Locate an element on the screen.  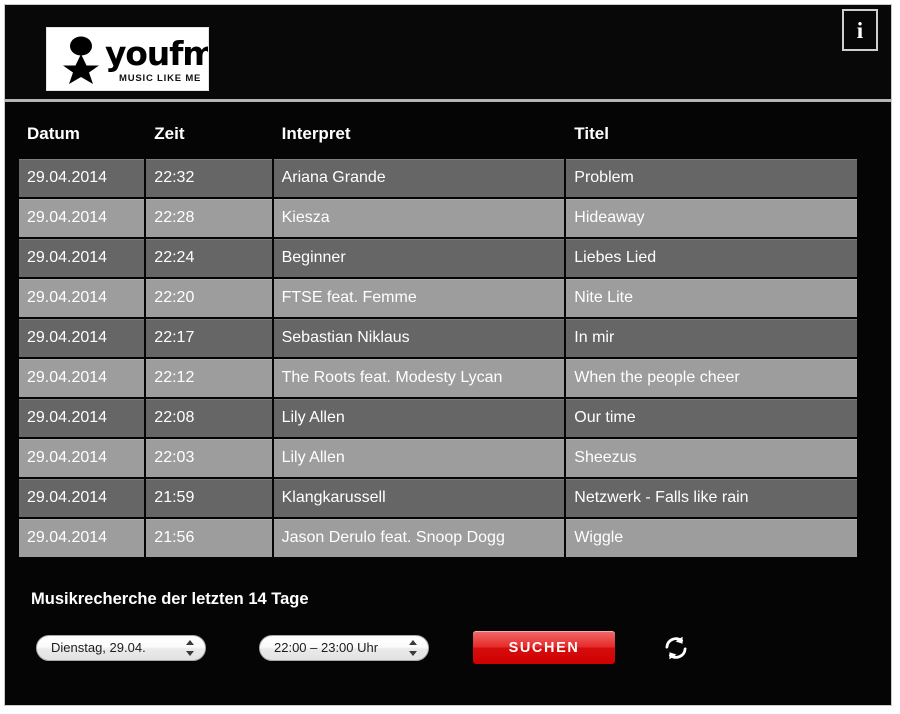
cell-zeit: 22:32 is located at coordinates (209, 178).